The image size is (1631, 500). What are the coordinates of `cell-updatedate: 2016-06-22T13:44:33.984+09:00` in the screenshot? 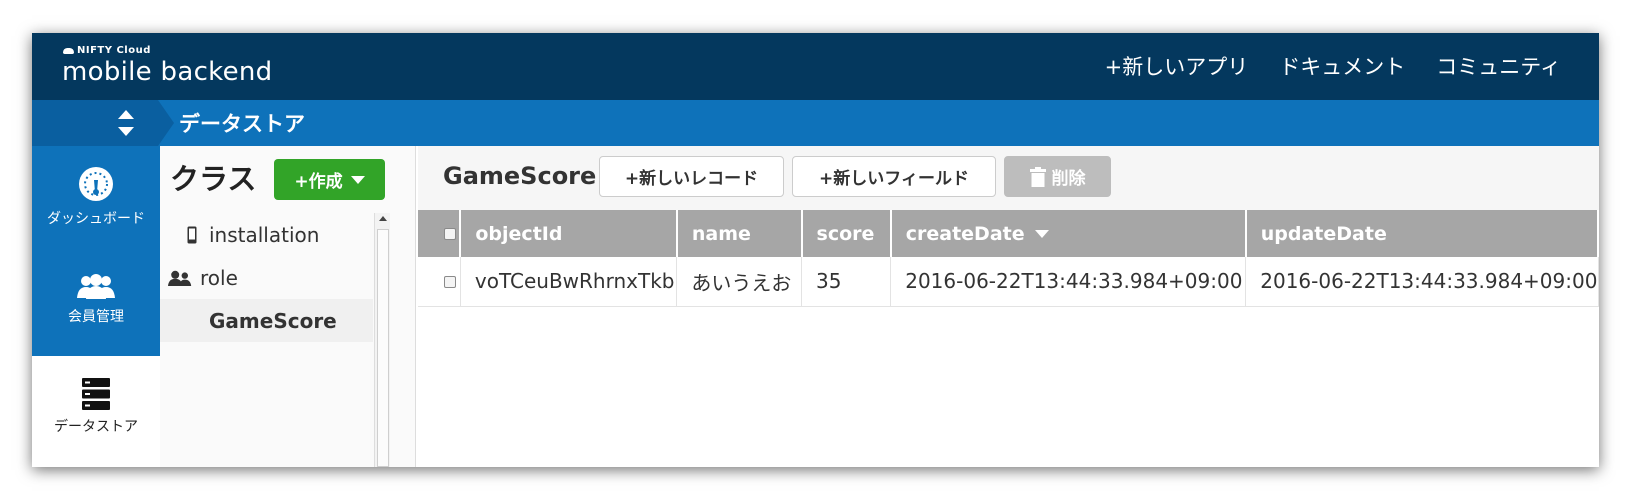 It's located at (1422, 282).